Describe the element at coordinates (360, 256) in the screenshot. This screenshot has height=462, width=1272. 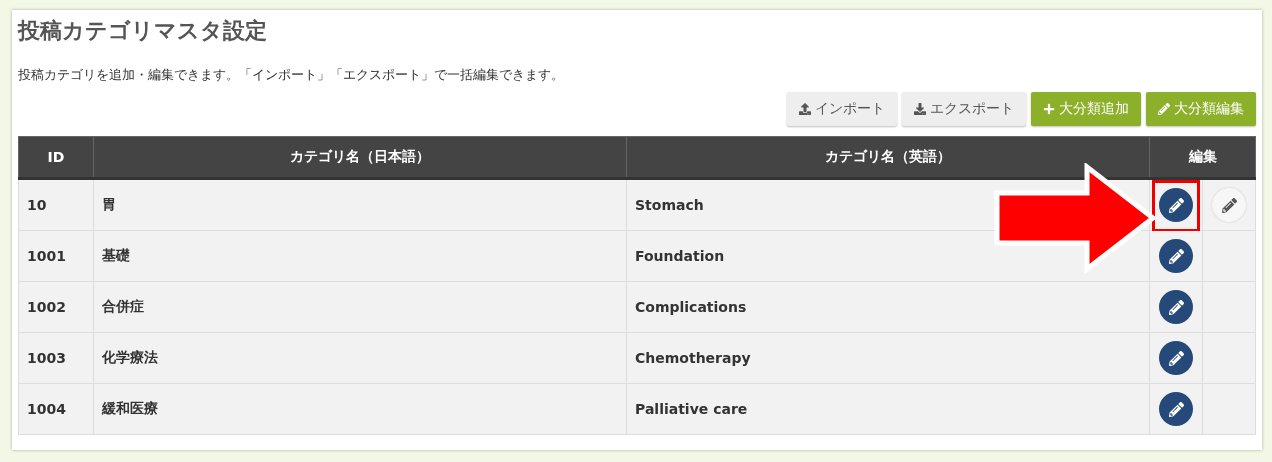
I see `table-cell: 基礎` at that location.